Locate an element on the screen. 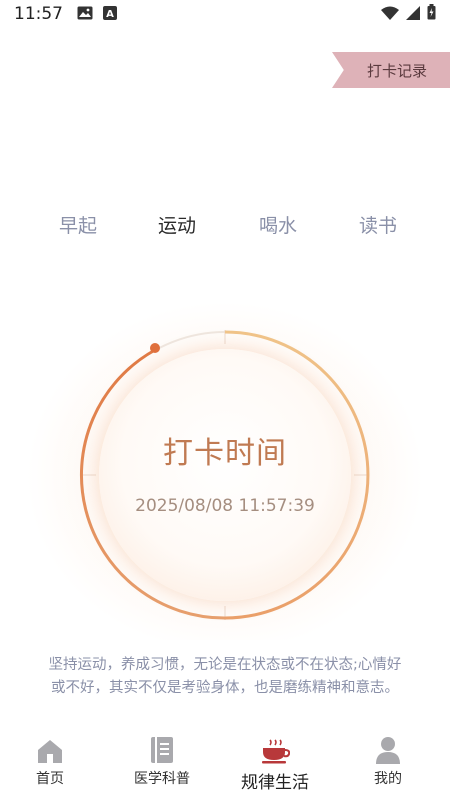  teacup-icon is located at coordinates (275, 748).